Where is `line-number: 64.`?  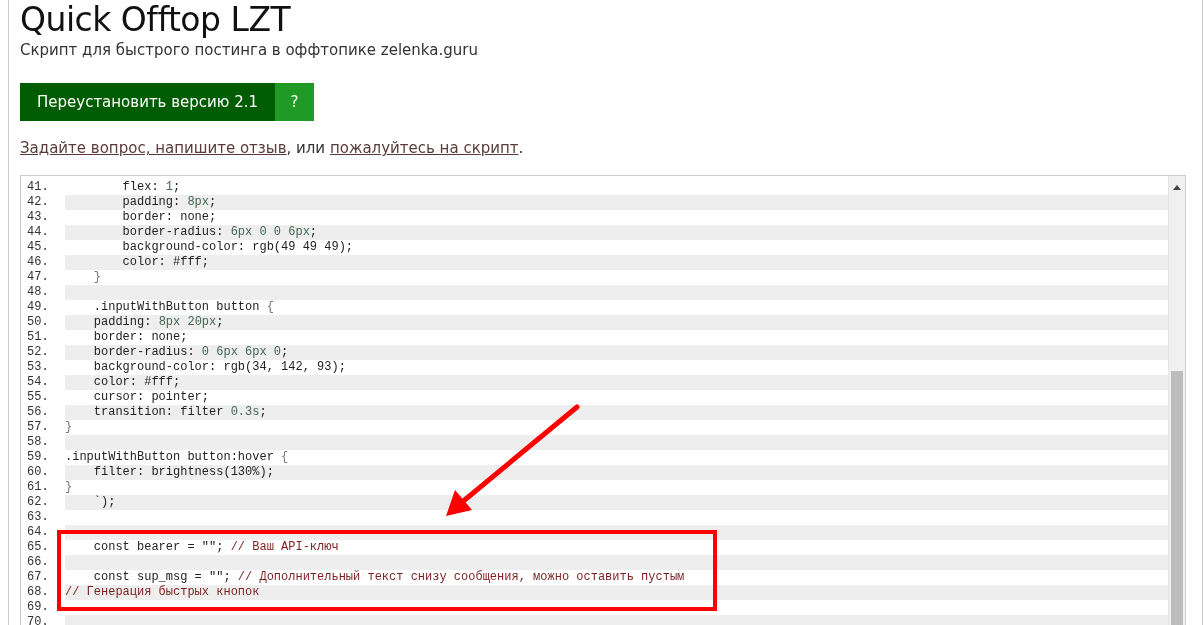
line-number: 64. is located at coordinates (38, 532).